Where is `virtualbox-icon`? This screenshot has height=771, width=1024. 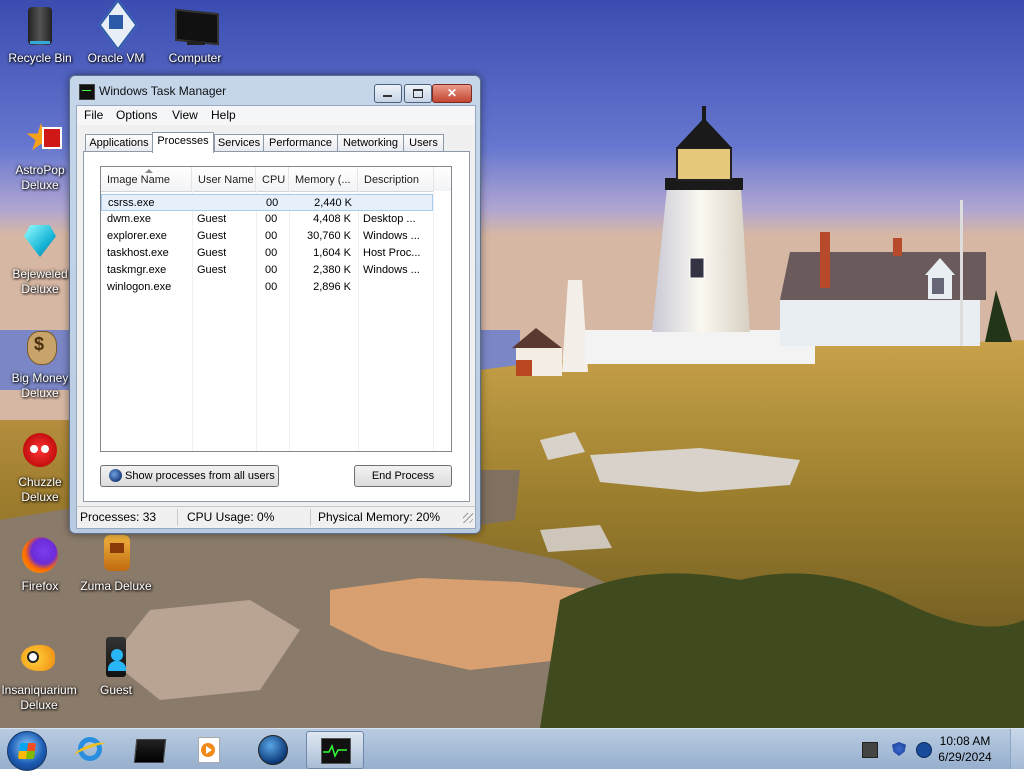
virtualbox-icon is located at coordinates (116, 25).